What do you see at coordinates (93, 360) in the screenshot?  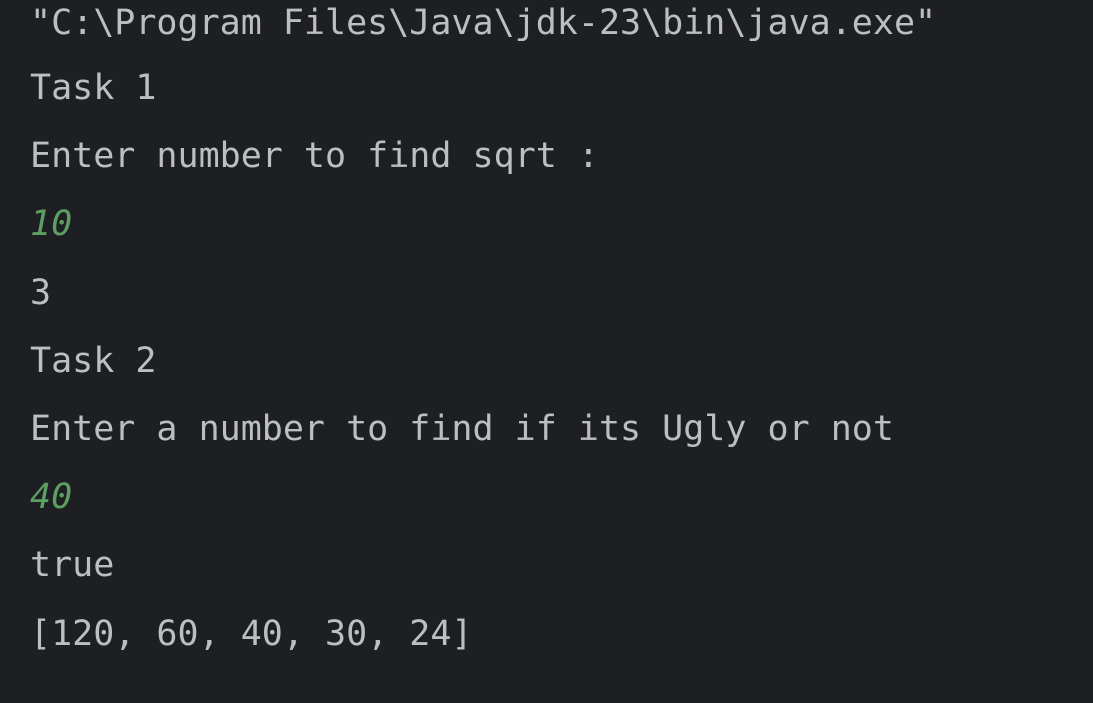 I see `output-line-task-2: Task 2` at bounding box center [93, 360].